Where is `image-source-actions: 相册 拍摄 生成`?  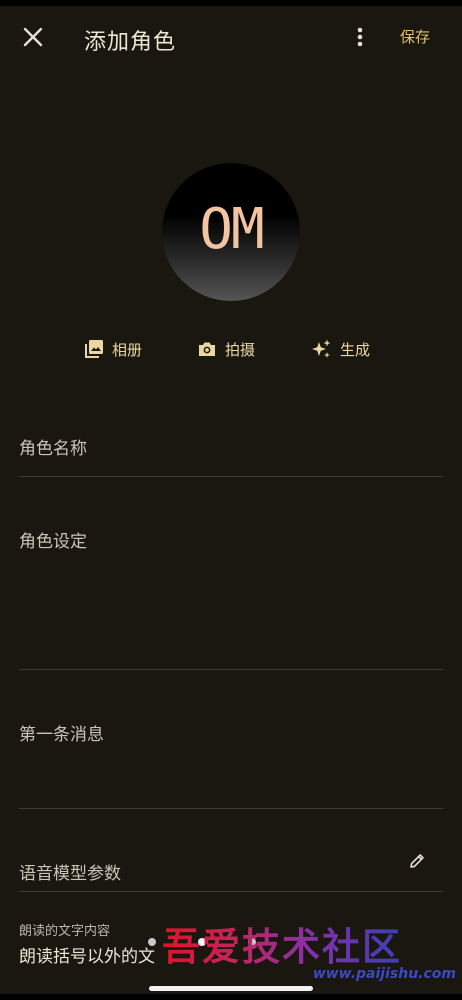 image-source-actions: 相册 拍摄 生成 is located at coordinates (231, 349).